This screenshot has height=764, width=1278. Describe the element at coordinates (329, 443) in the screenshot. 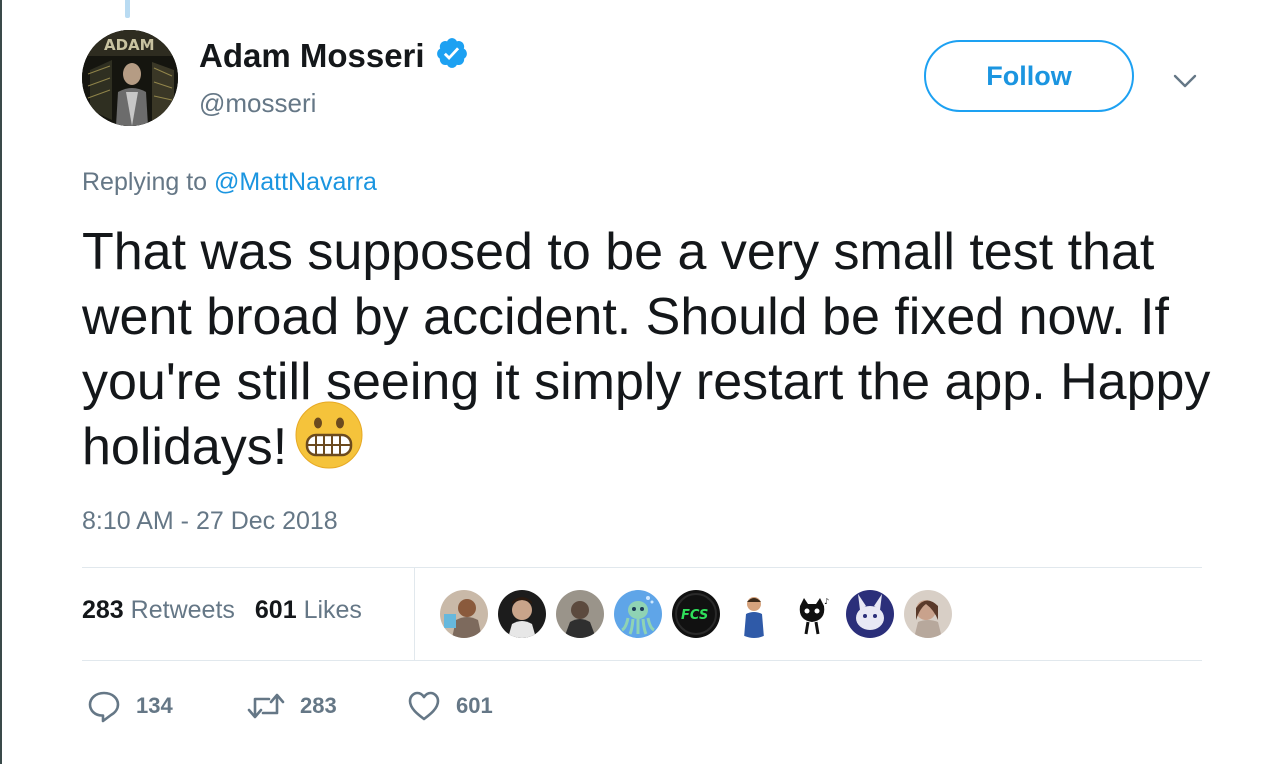

I see `grimacing-face-emoji-icon` at that location.